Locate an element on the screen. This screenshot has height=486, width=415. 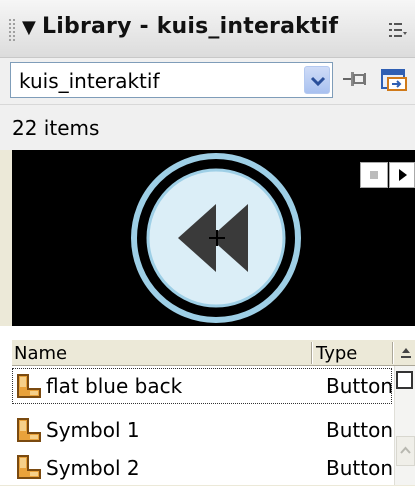
column-header-name: Name is located at coordinates (40, 353).